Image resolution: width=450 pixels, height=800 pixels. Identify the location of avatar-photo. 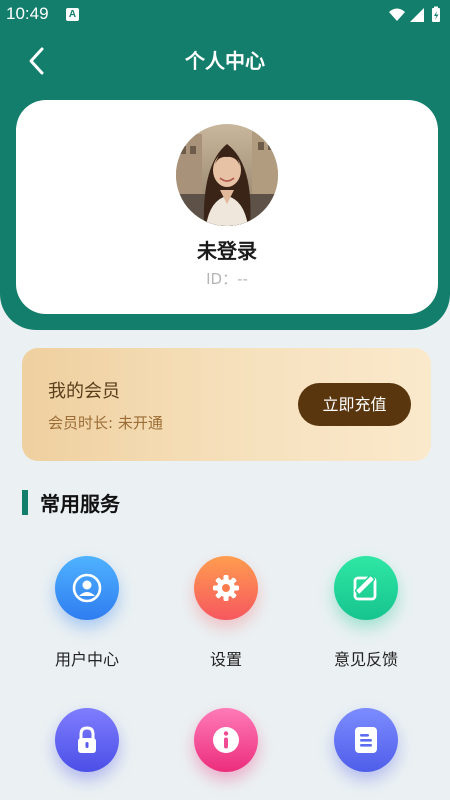
(227, 175).